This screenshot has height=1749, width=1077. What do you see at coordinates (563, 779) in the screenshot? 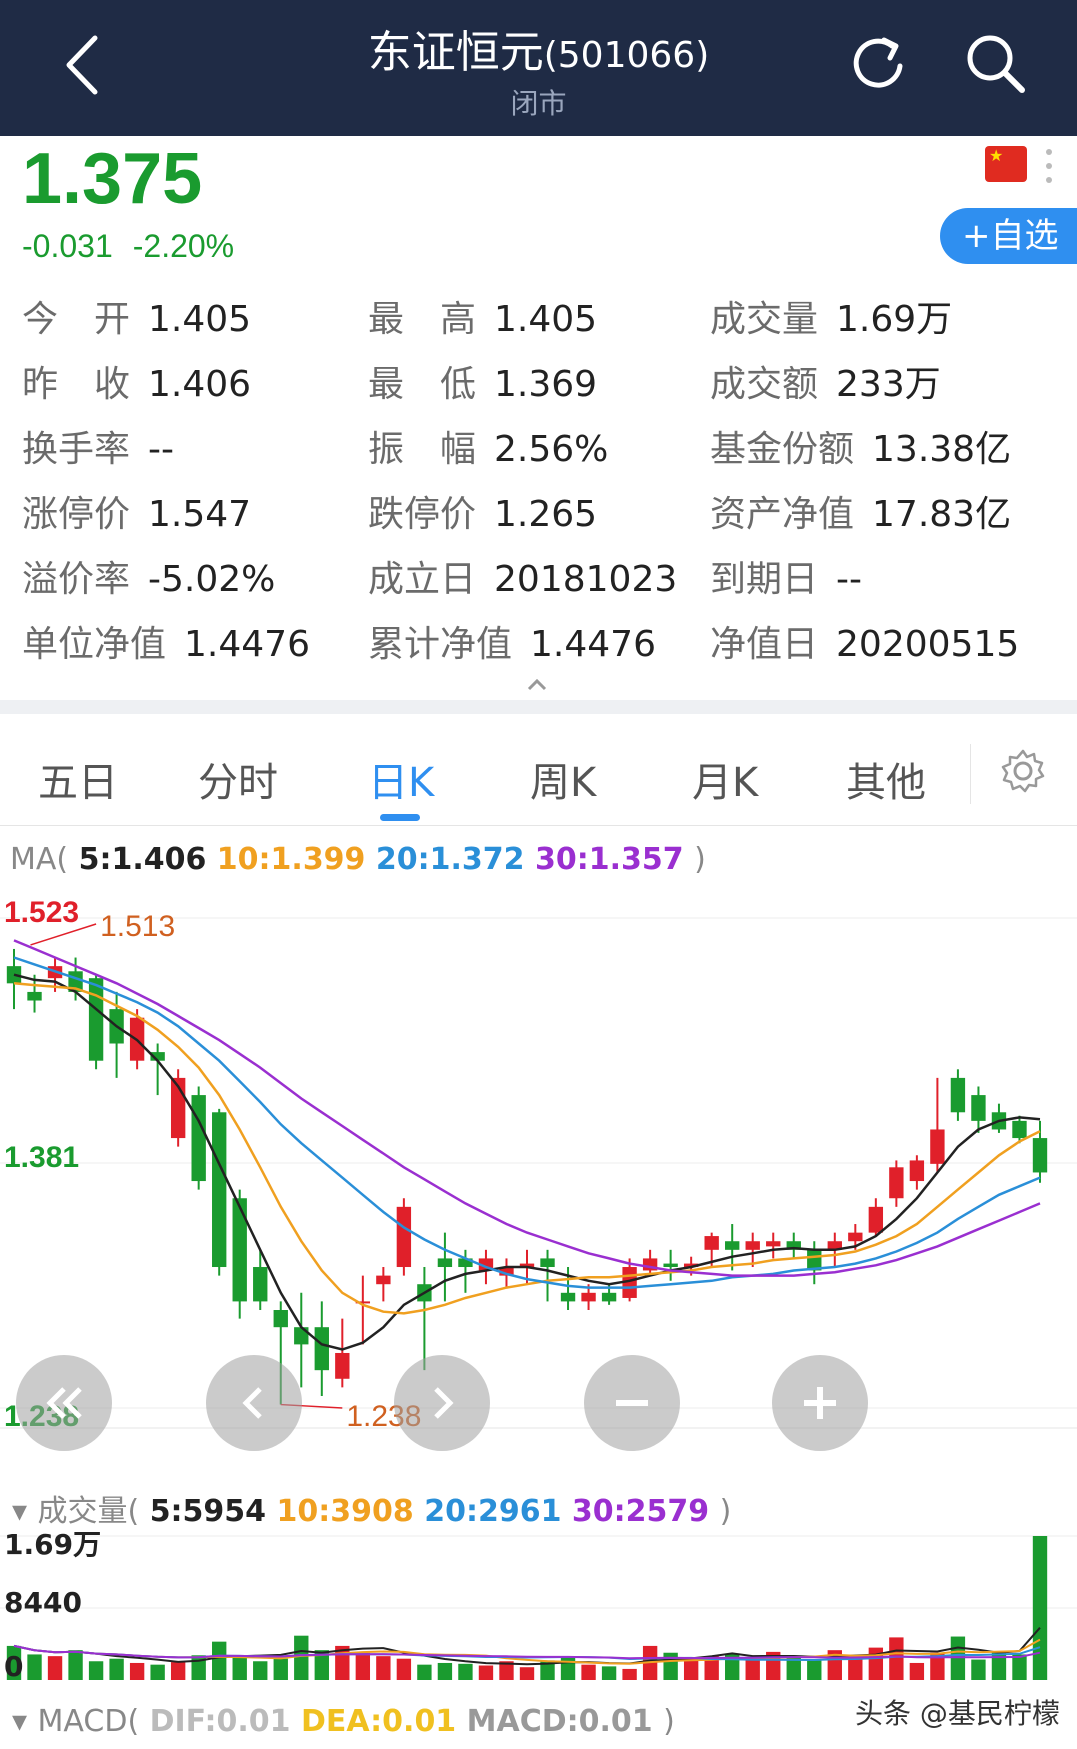
I see `tab-weekly-k: 周K` at bounding box center [563, 779].